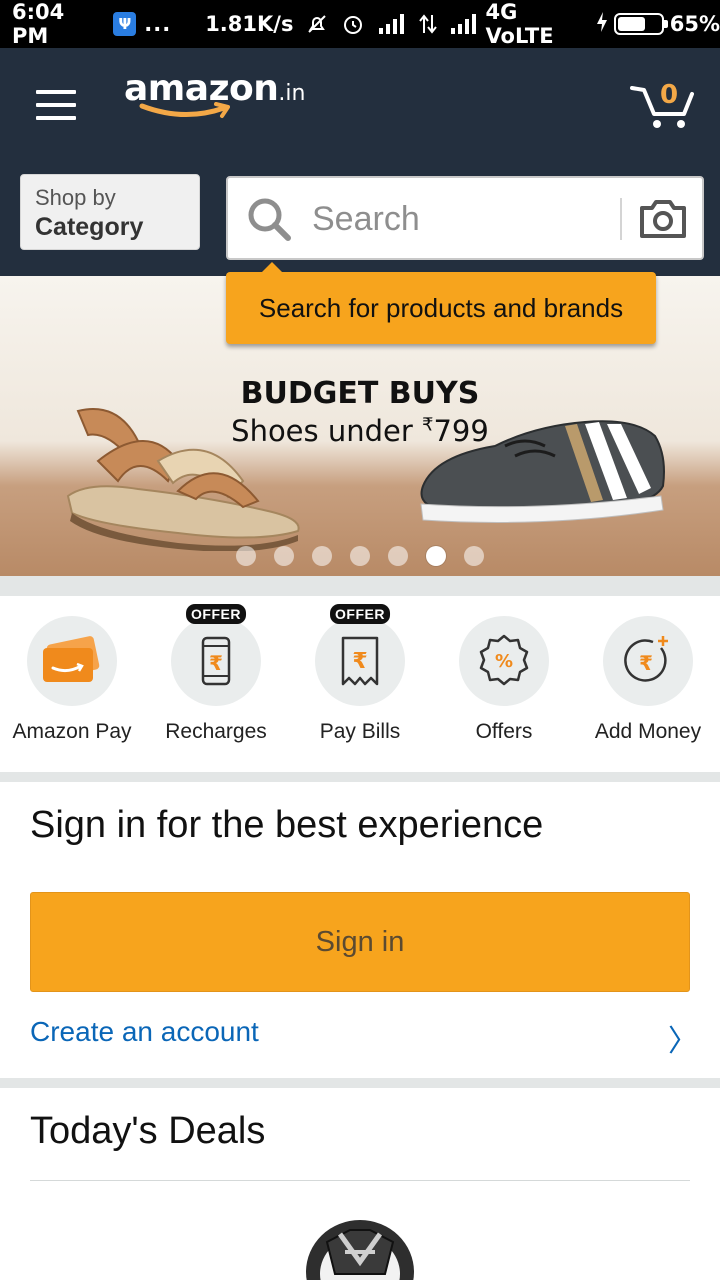  Describe the element at coordinates (663, 219) in the screenshot. I see `camera-icon` at that location.